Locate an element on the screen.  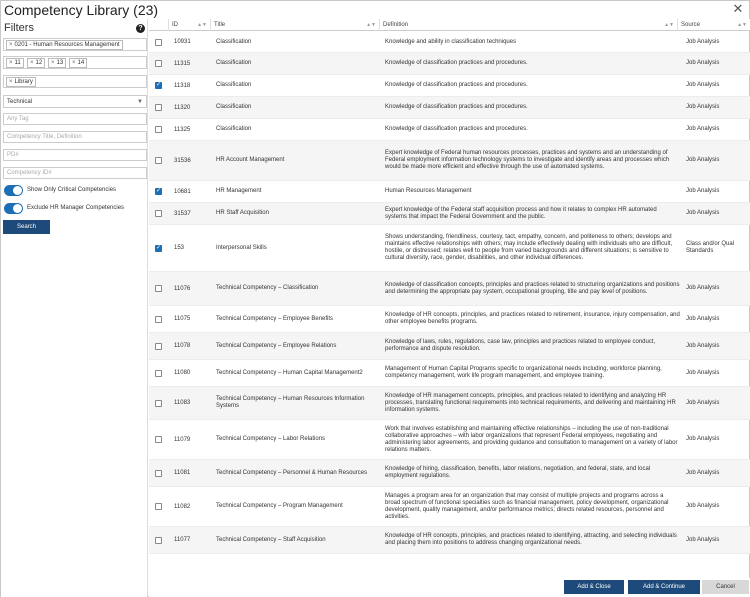
exclude-toggle is located at coordinates (13, 208).